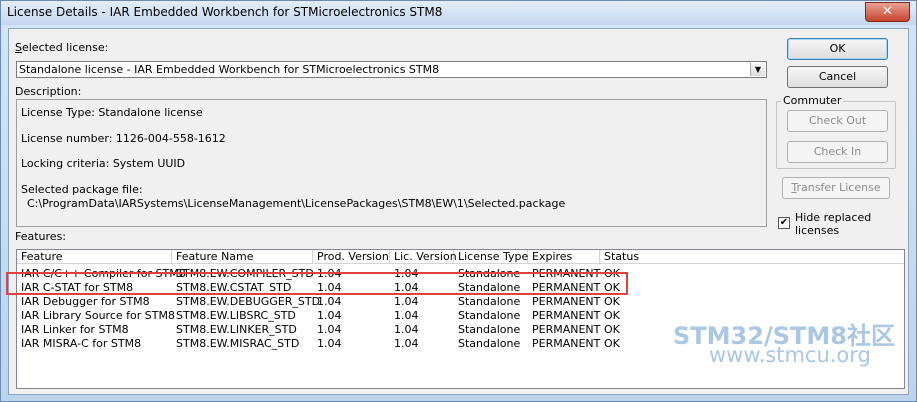 This screenshot has width=917, height=402. I want to click on close-button: ✕, so click(887, 12).